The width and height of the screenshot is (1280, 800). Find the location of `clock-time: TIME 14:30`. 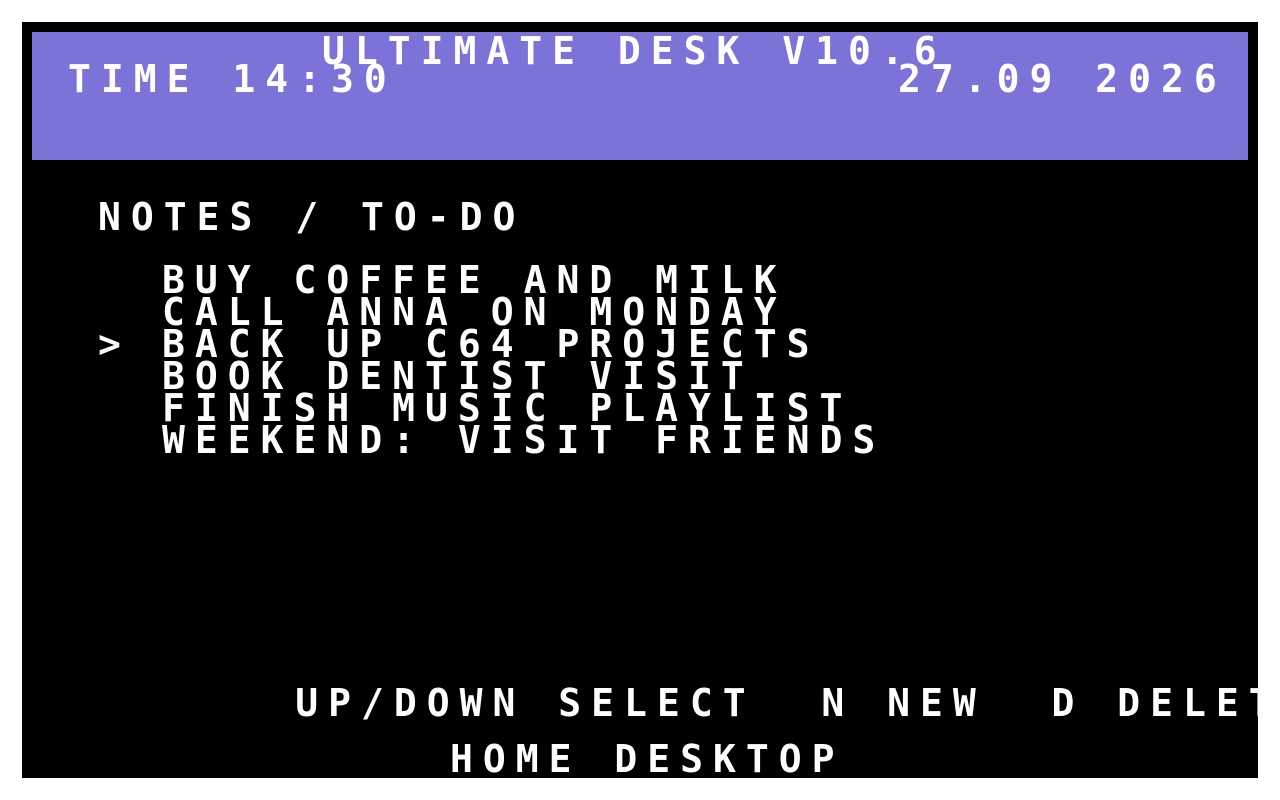

clock-time: TIME 14:30 is located at coordinates (232, 79).